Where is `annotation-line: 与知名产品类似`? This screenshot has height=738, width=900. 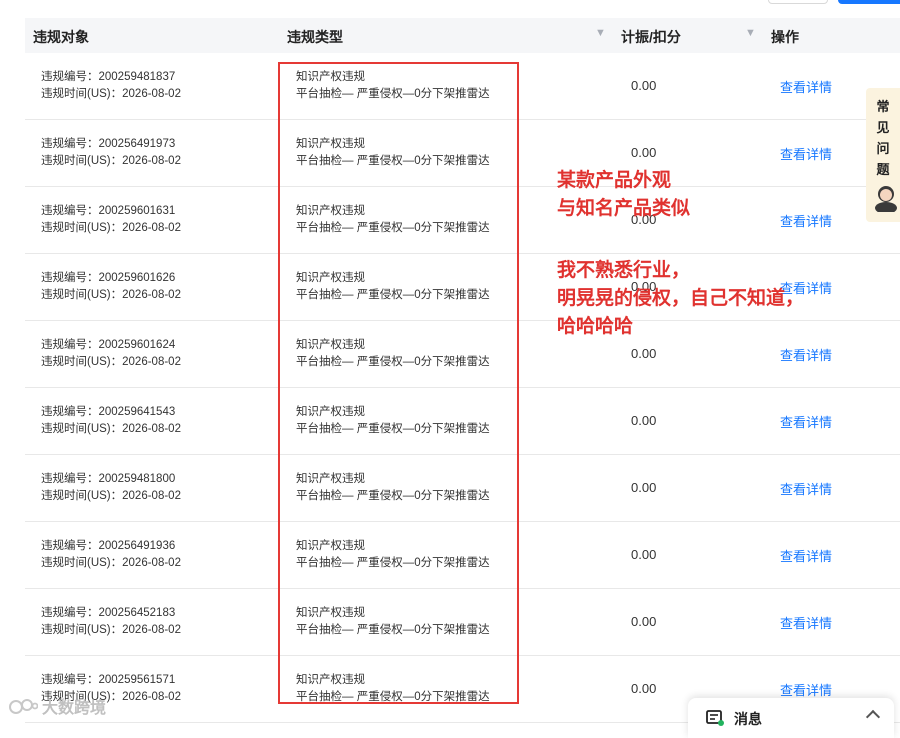
annotation-line: 与知名产品类似 is located at coordinates (624, 208).